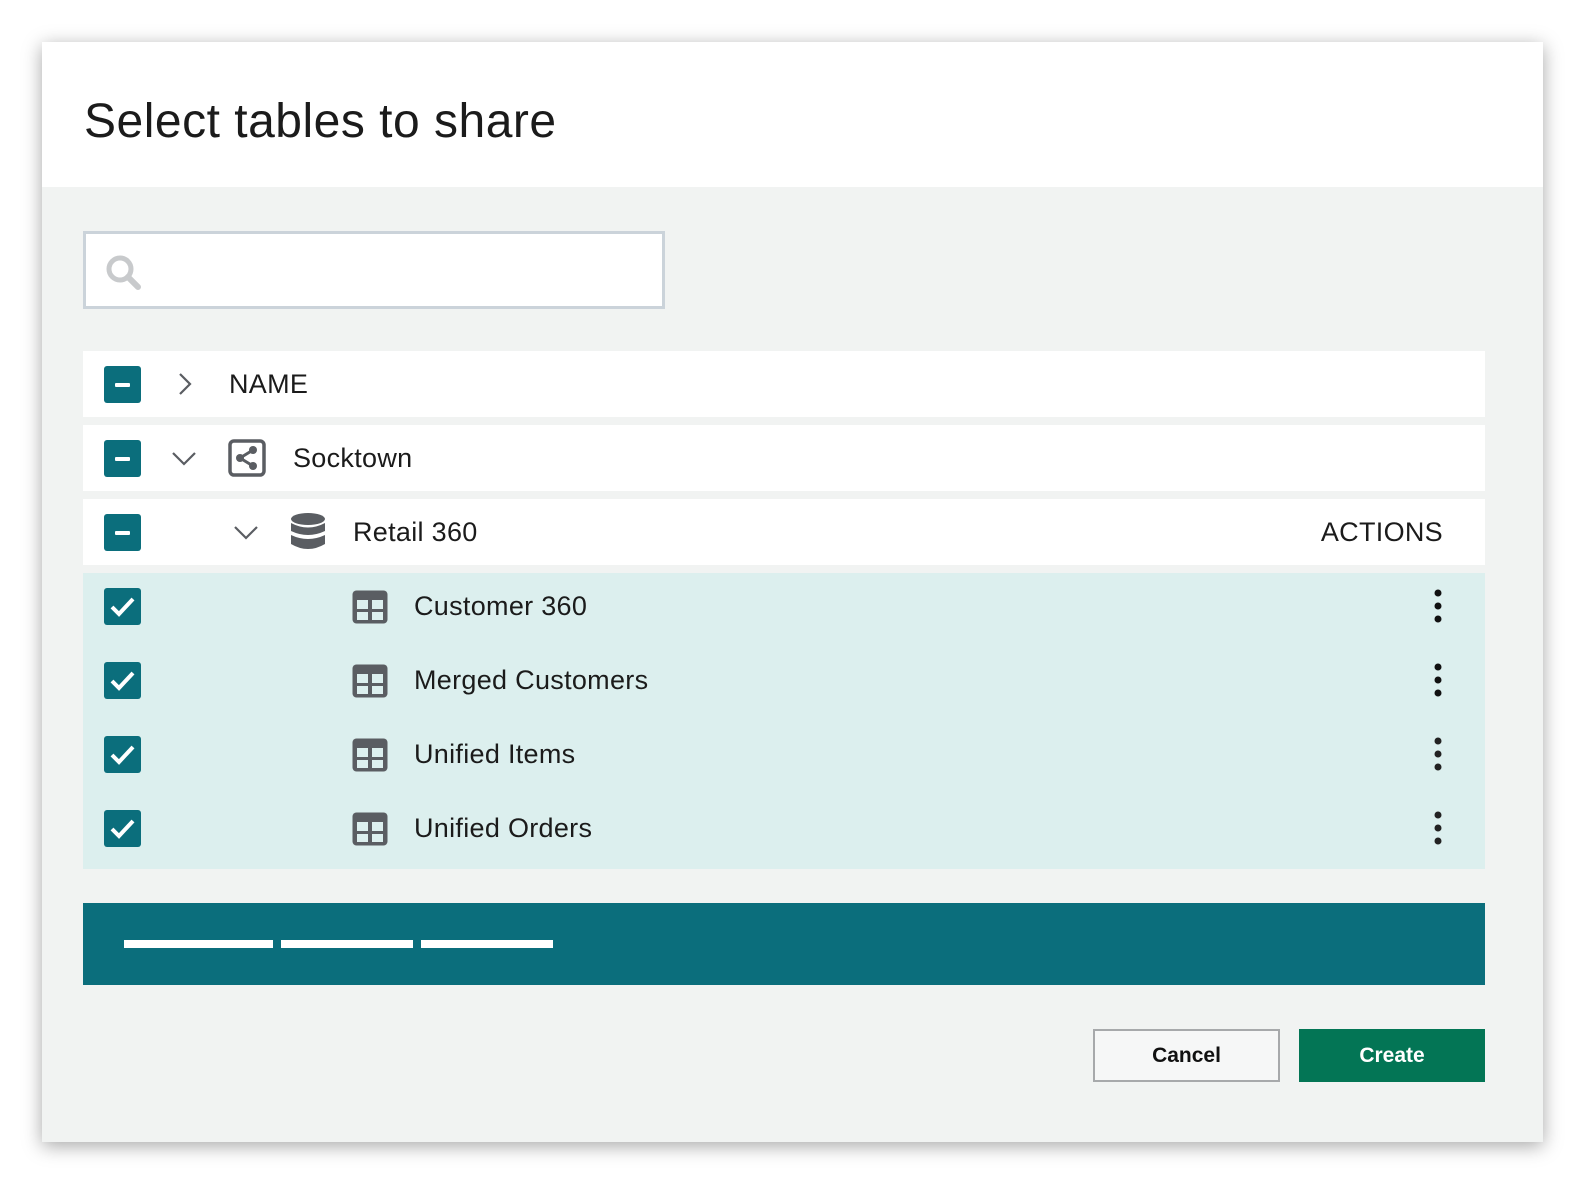  Describe the element at coordinates (320, 121) in the screenshot. I see `dialog-title: Select tables to share` at that location.